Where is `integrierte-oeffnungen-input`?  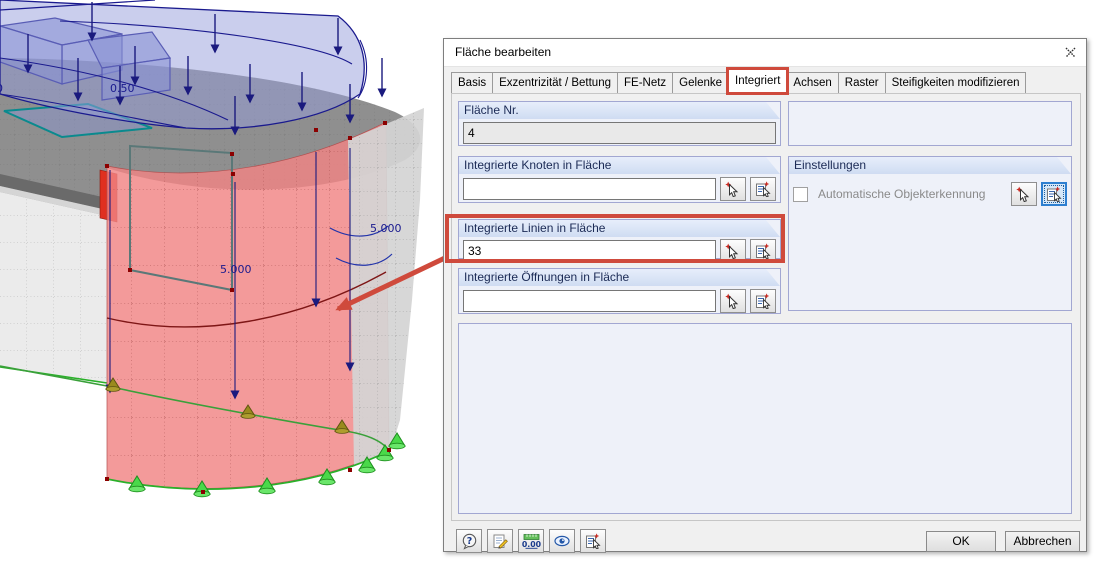 integrierte-oeffnungen-input is located at coordinates (589, 301).